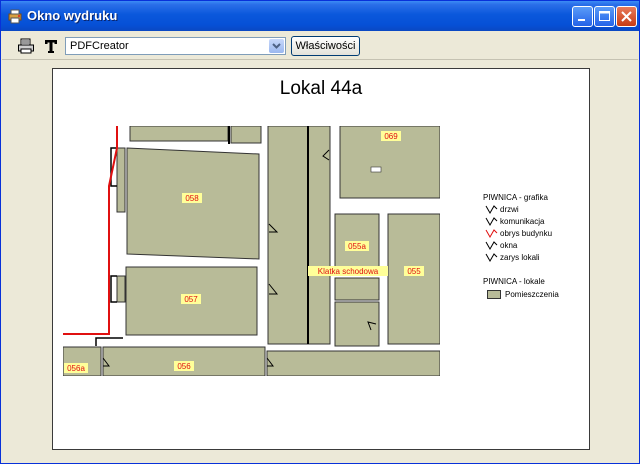 This screenshot has width=640, height=464. Describe the element at coordinates (348, 271) in the screenshot. I see `label-klatka-schodowa: Klatka schodowa` at that location.